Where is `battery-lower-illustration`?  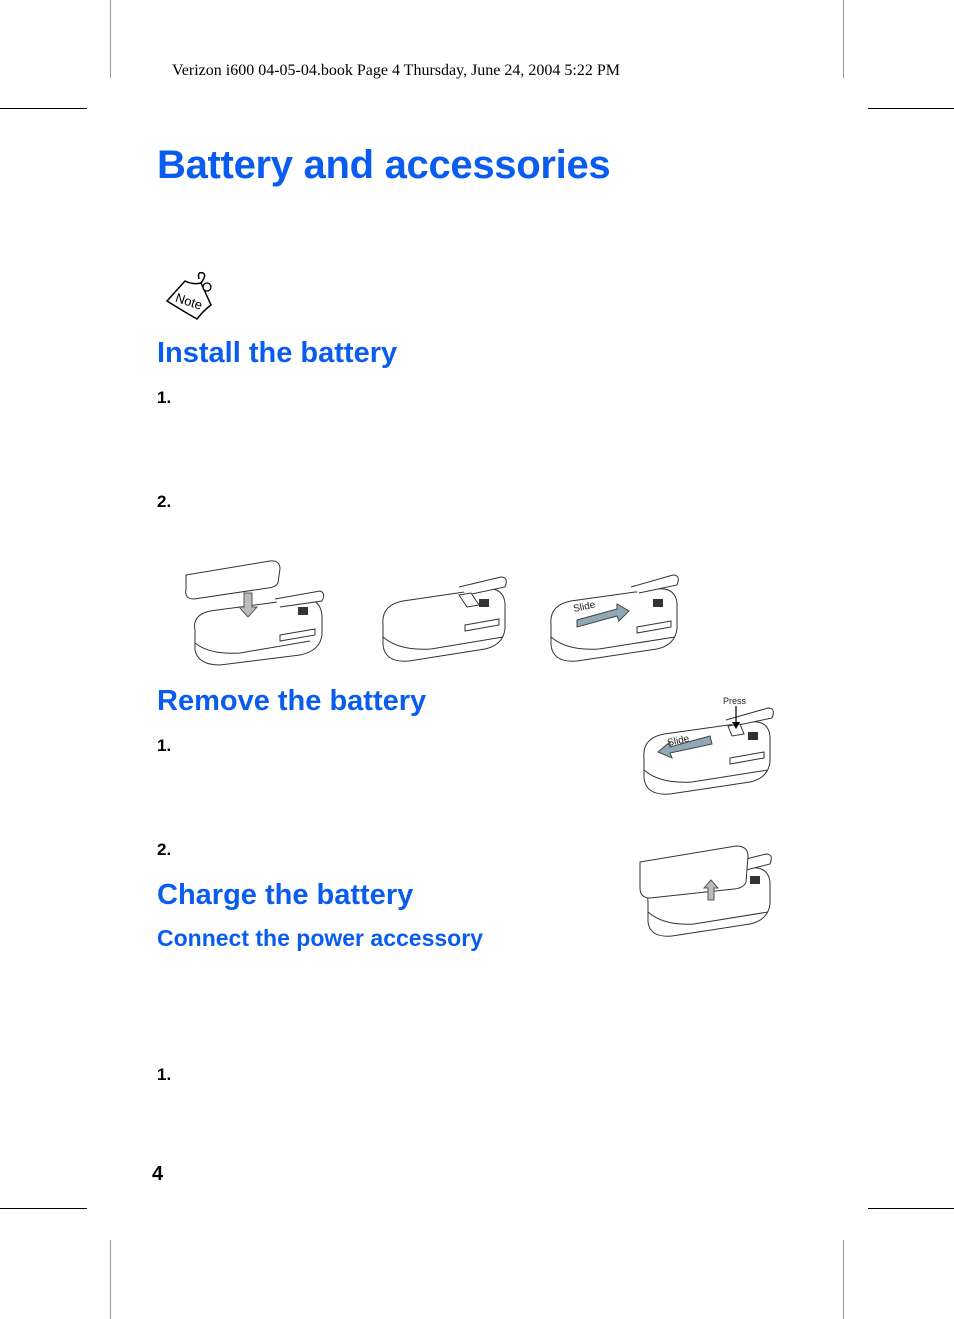 battery-lower-illustration is located at coordinates (255, 613).